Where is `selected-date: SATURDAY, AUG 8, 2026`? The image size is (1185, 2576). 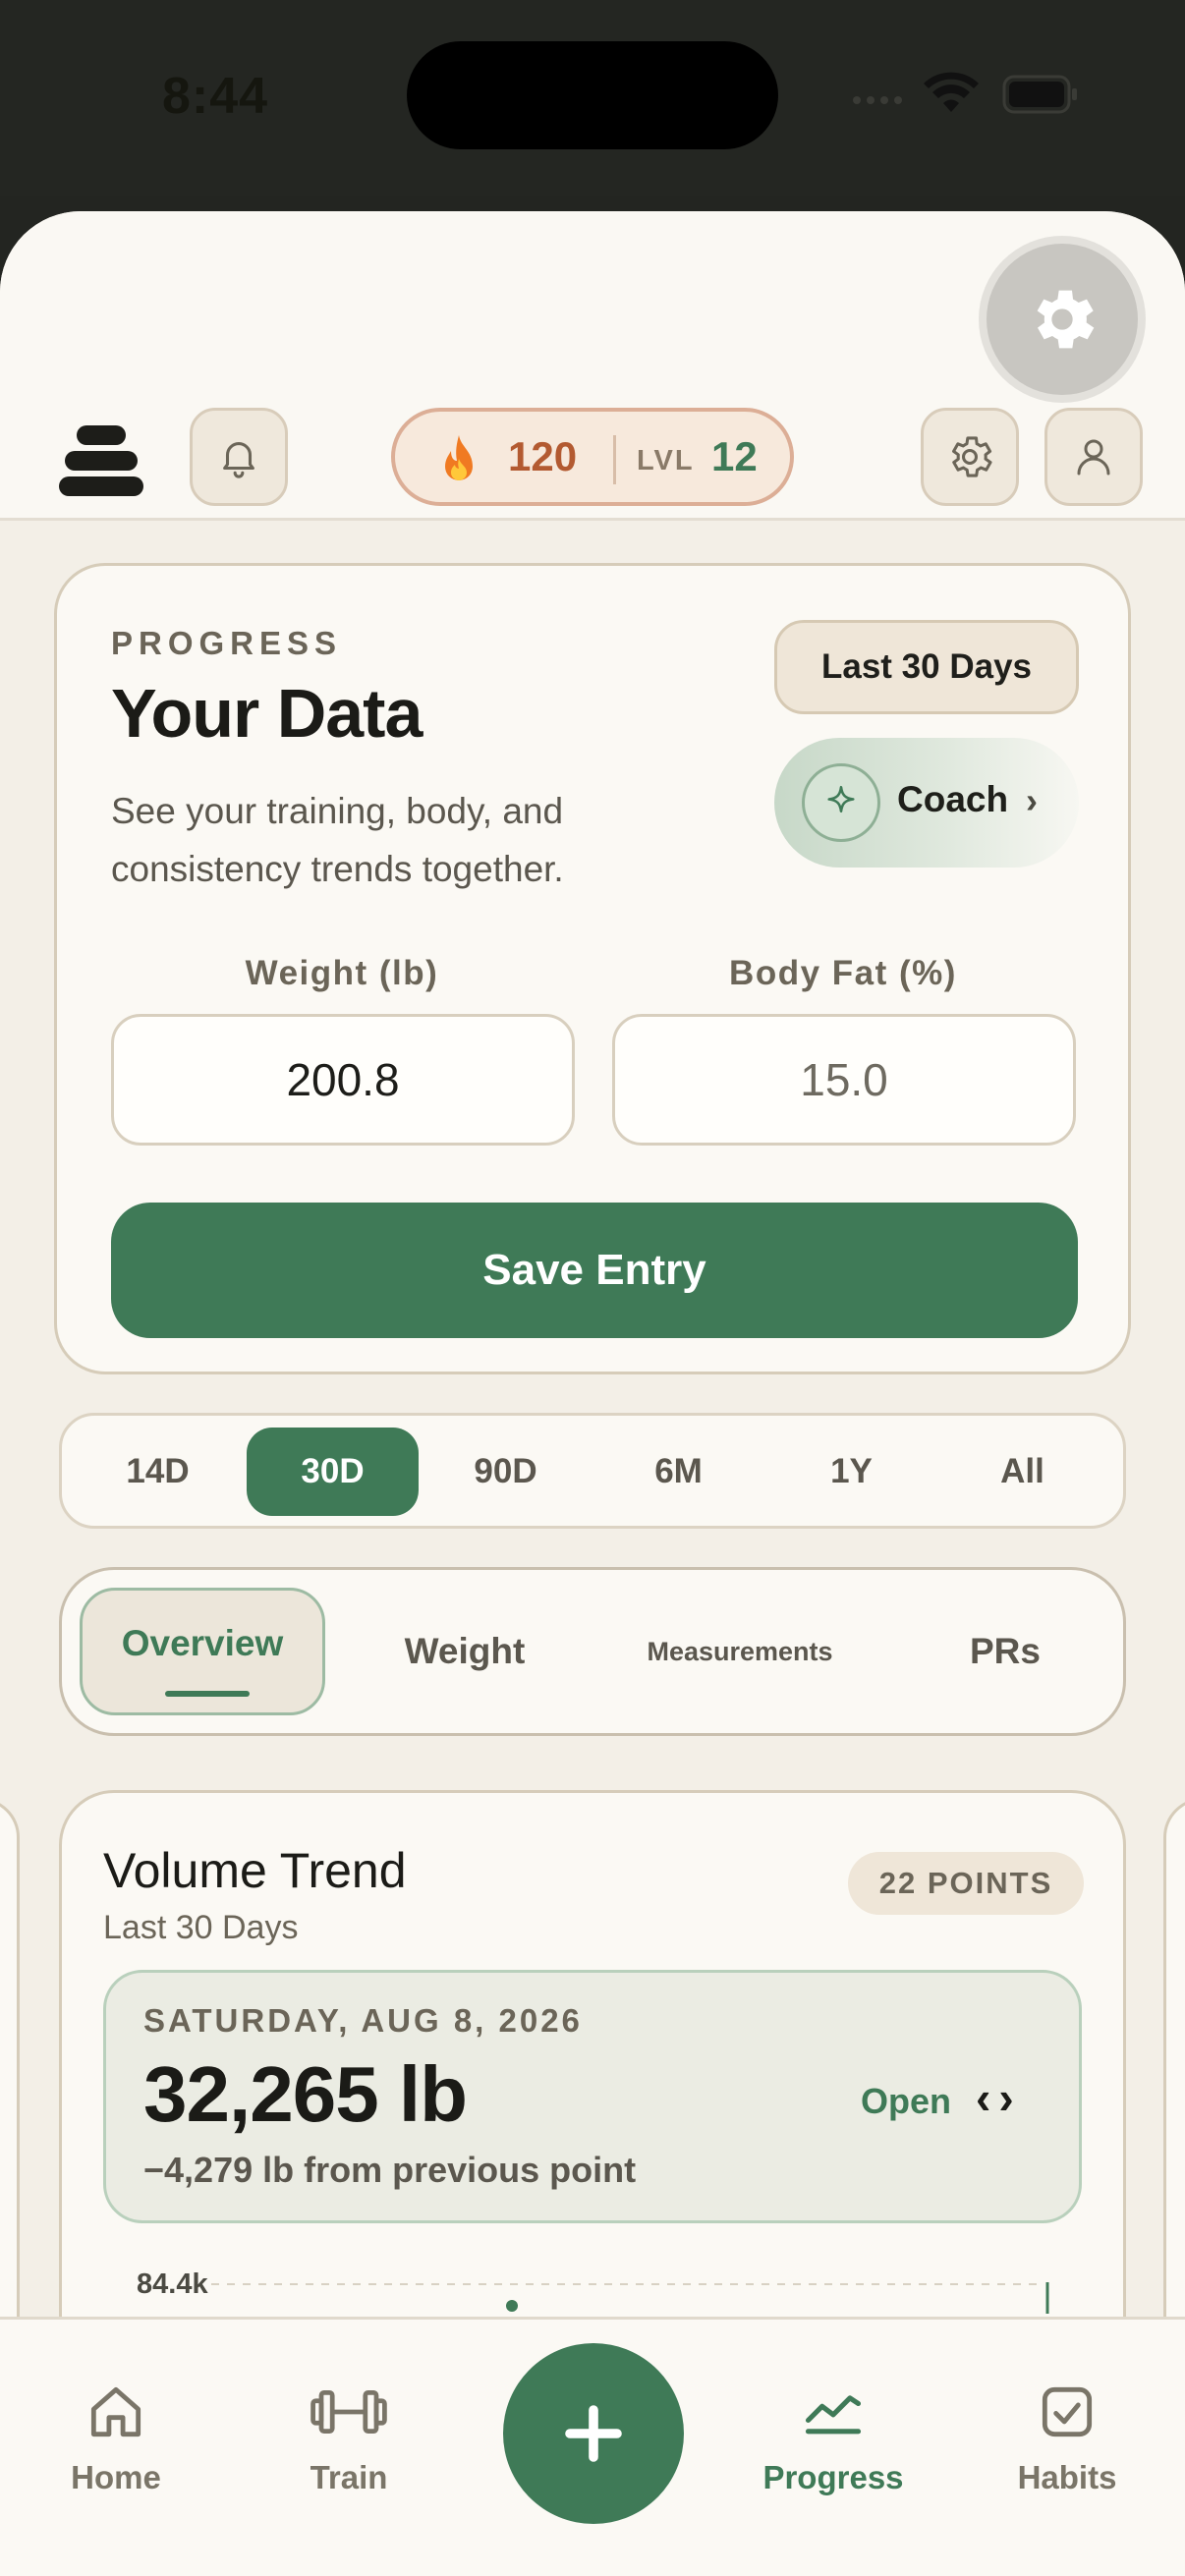
selected-date: SATURDAY, AUG 8, 2026 is located at coordinates (363, 2020).